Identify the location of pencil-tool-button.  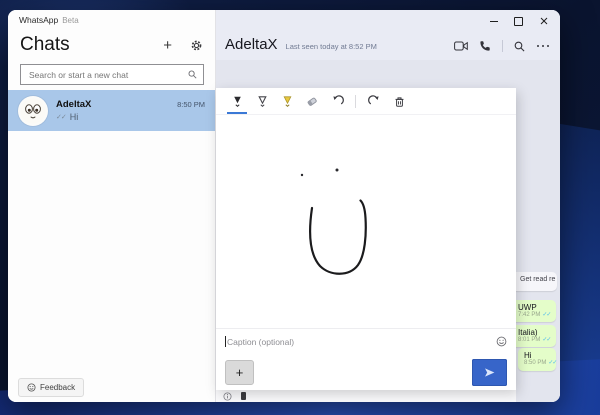
(262, 101).